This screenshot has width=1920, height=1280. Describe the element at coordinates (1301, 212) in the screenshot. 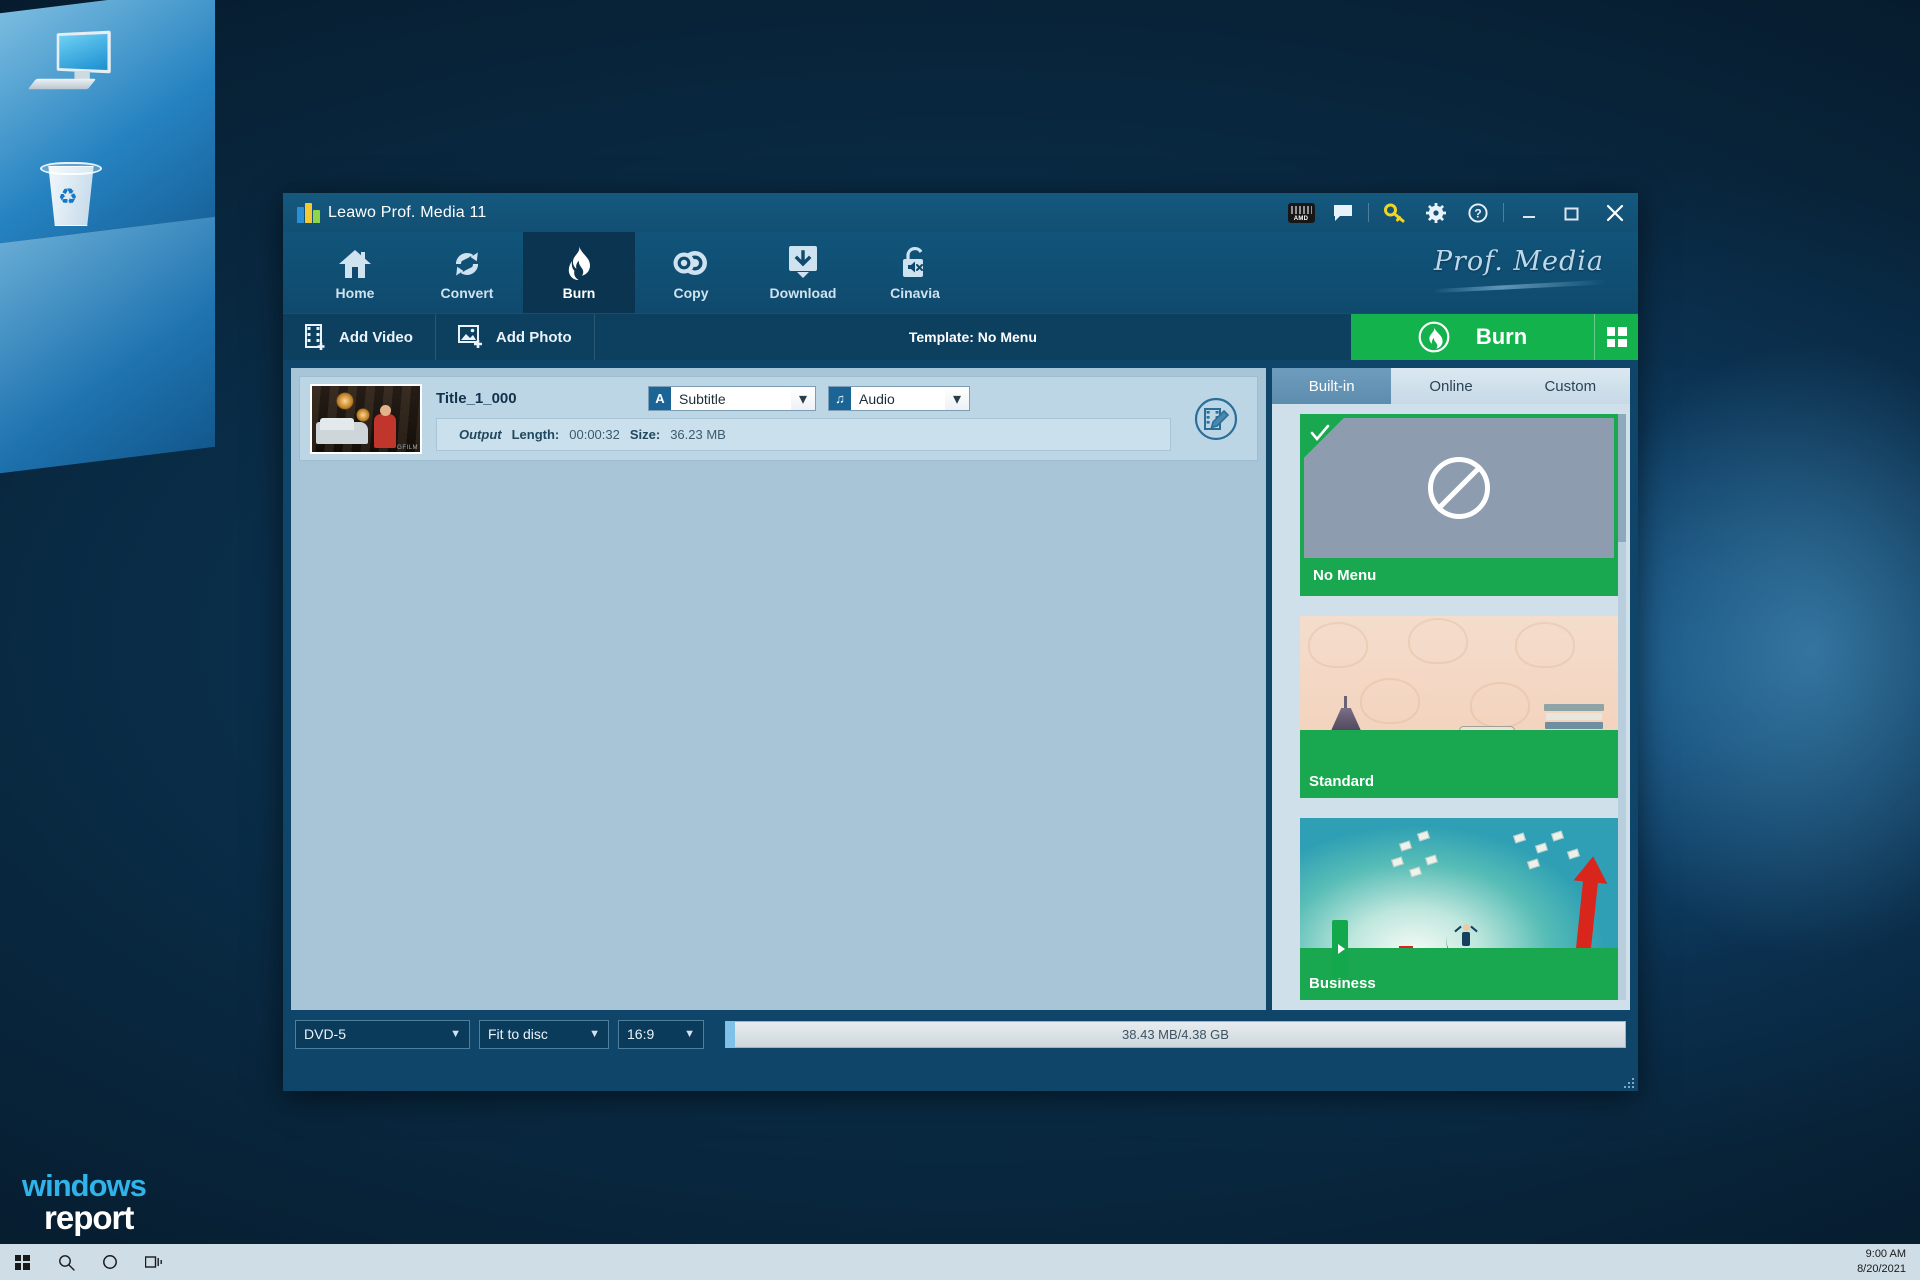

I see `amd-badge: AMD` at that location.